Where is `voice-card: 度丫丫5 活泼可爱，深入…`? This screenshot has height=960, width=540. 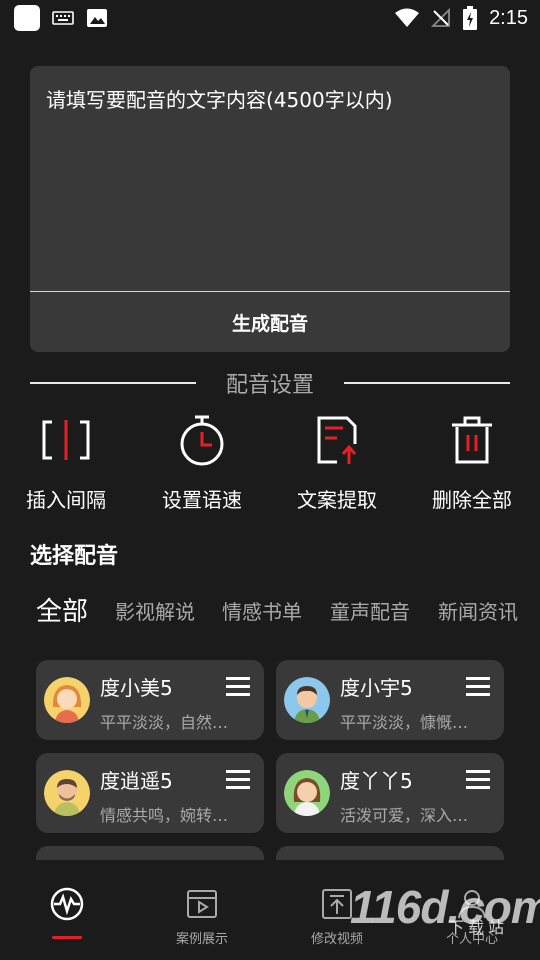 voice-card: 度丫丫5 活泼可爱，深入… is located at coordinates (390, 793).